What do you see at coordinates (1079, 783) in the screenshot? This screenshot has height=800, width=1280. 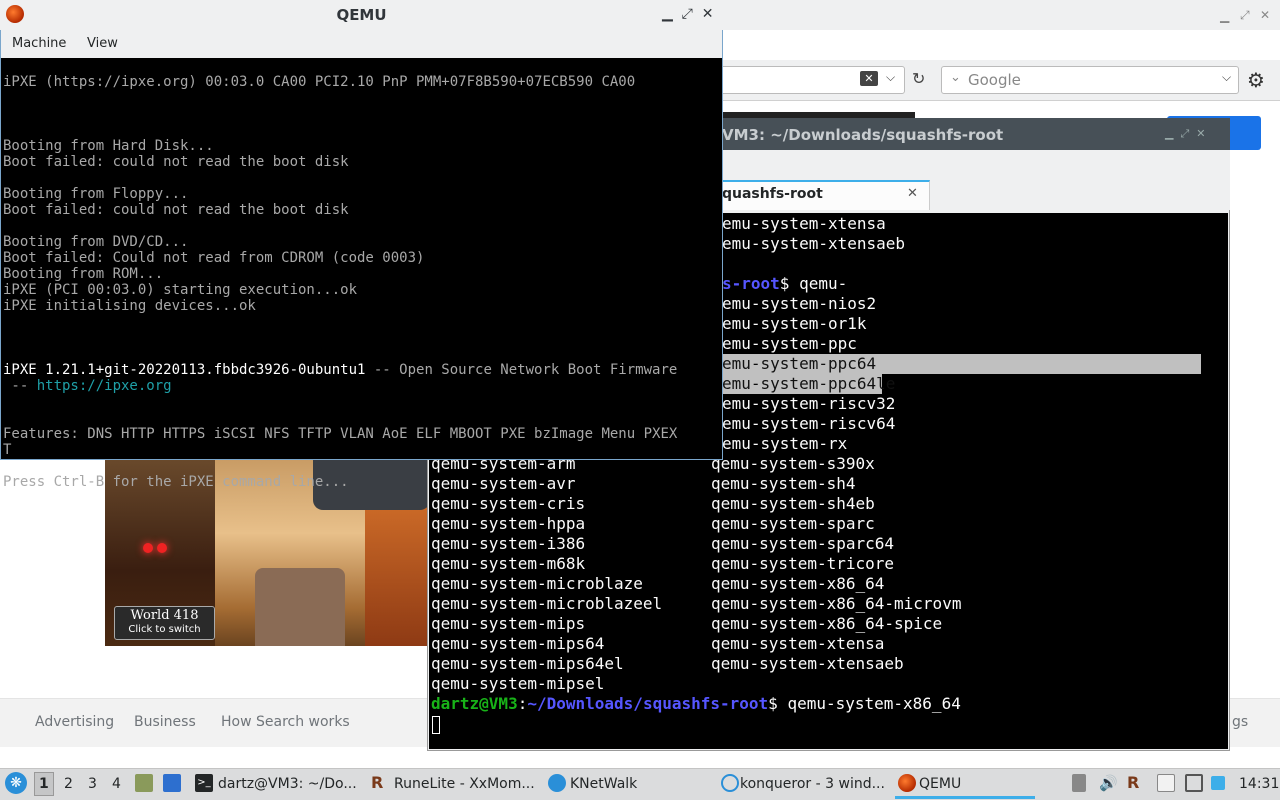 I see `clipboard-icon` at bounding box center [1079, 783].